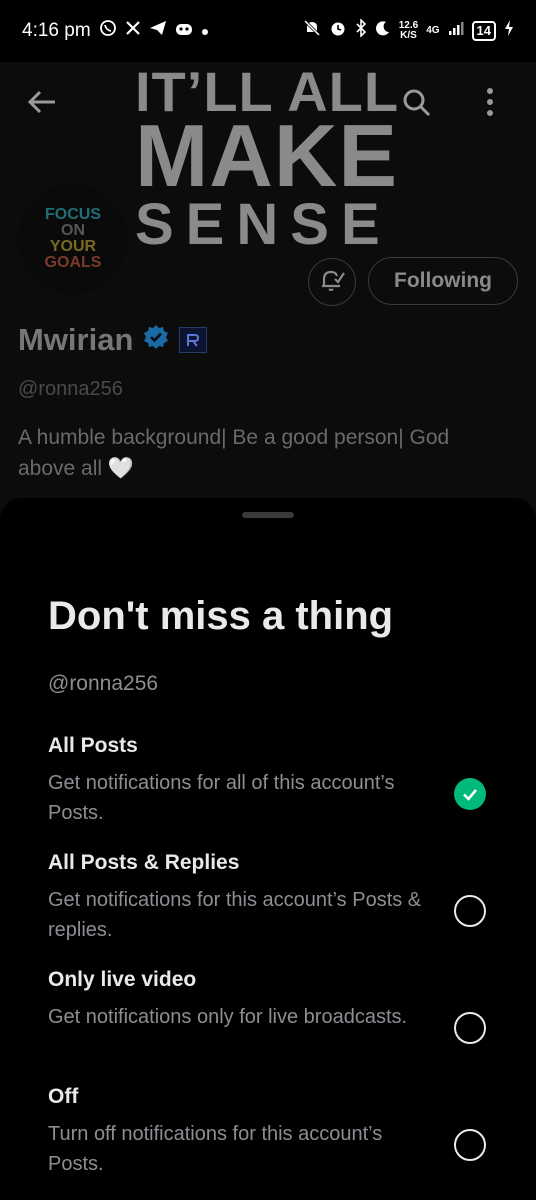 Image resolution: width=536 pixels, height=1200 pixels. I want to click on back-arrow-icon, so click(42, 102).